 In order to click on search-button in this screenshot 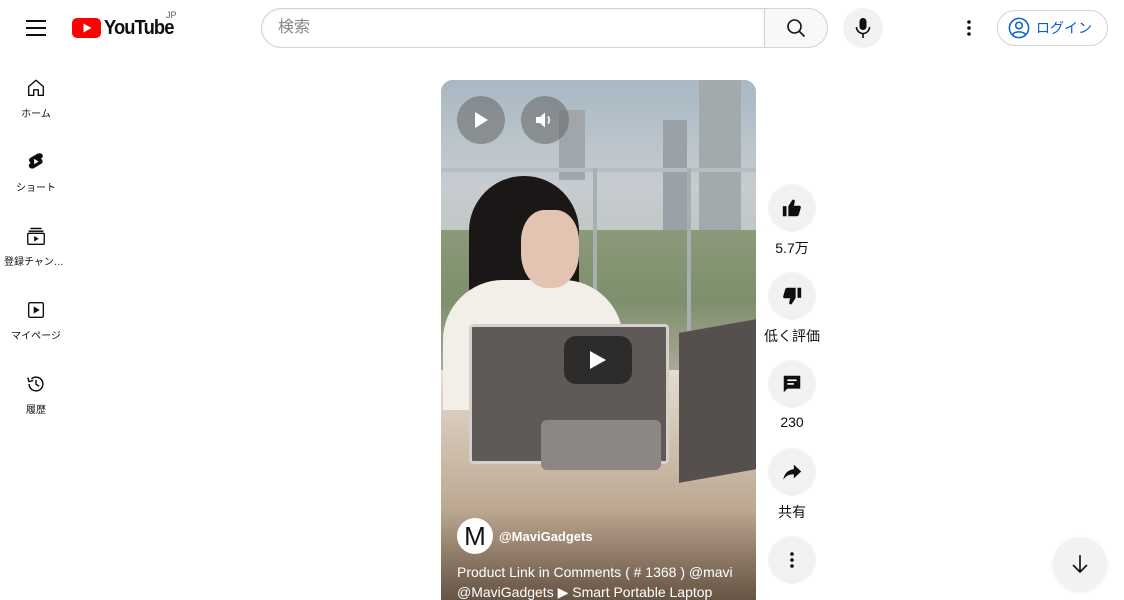, I will do `click(796, 28)`.